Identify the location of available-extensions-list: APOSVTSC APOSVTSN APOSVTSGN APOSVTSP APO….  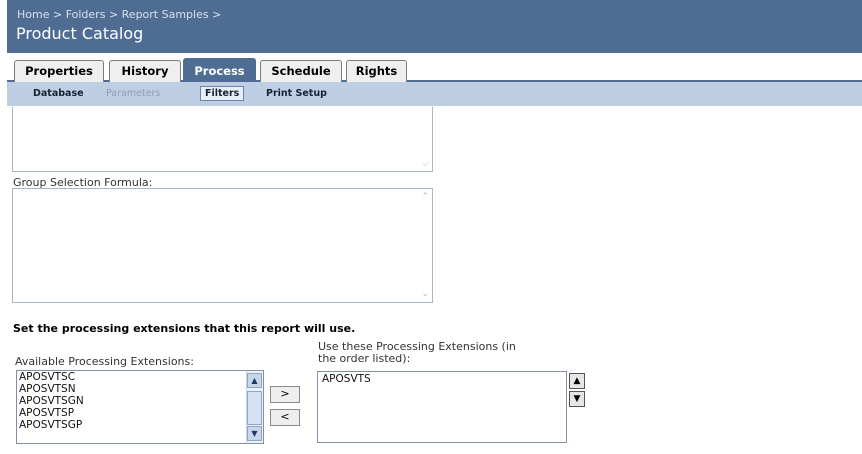
(140, 407).